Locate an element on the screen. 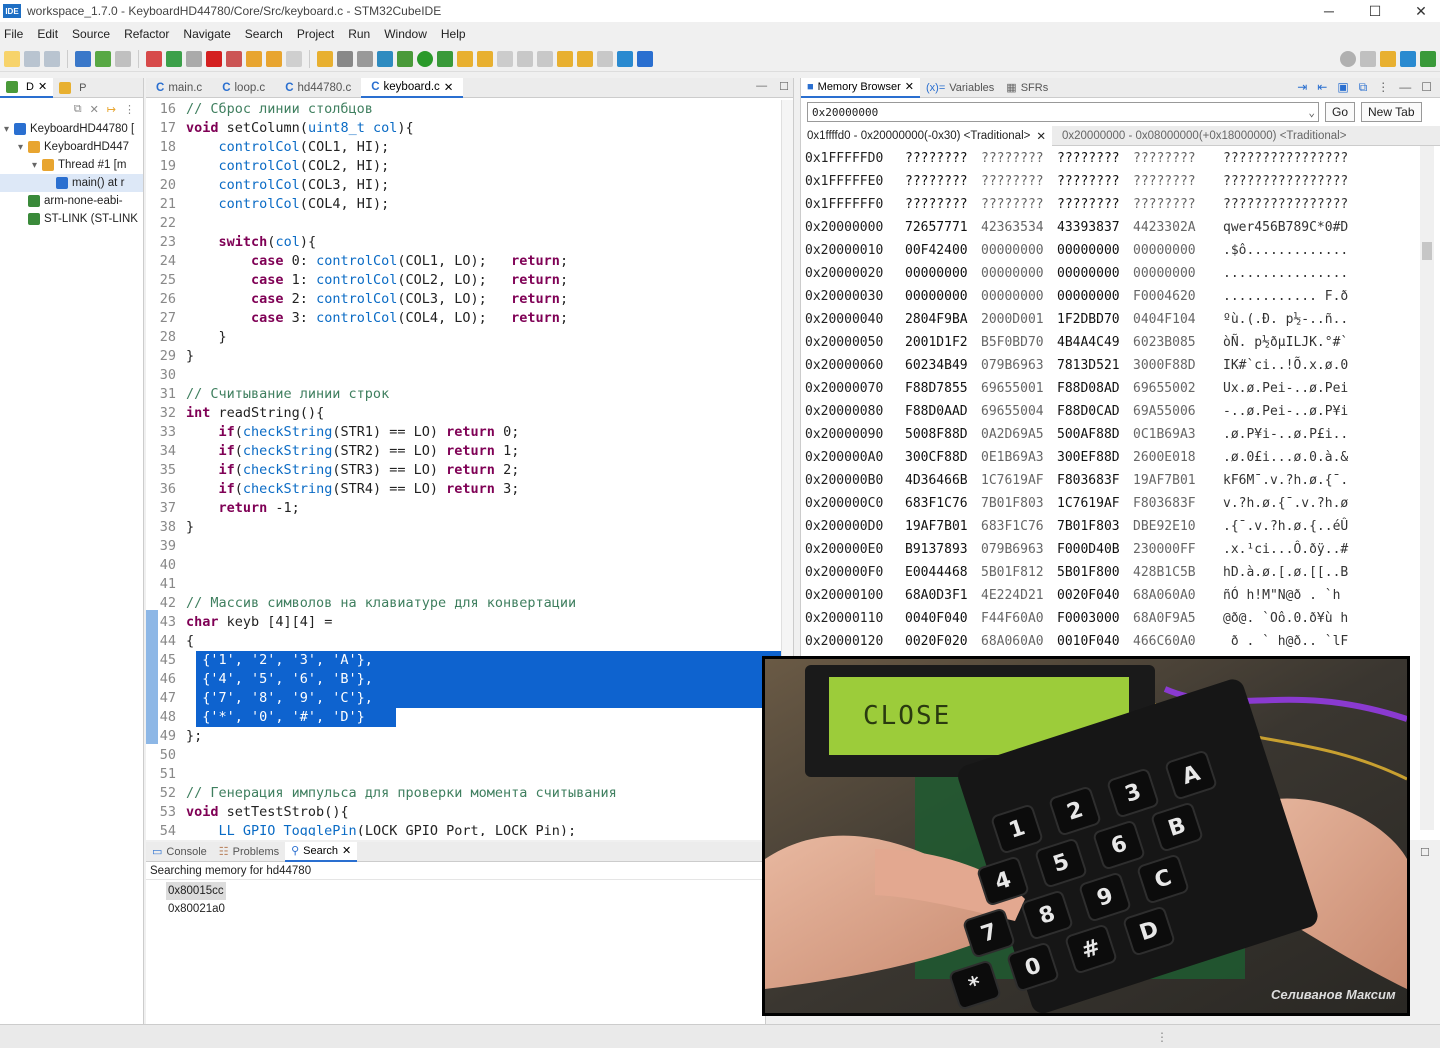  tree-item: ST-LINK (ST-LINK is located at coordinates (71, 219).